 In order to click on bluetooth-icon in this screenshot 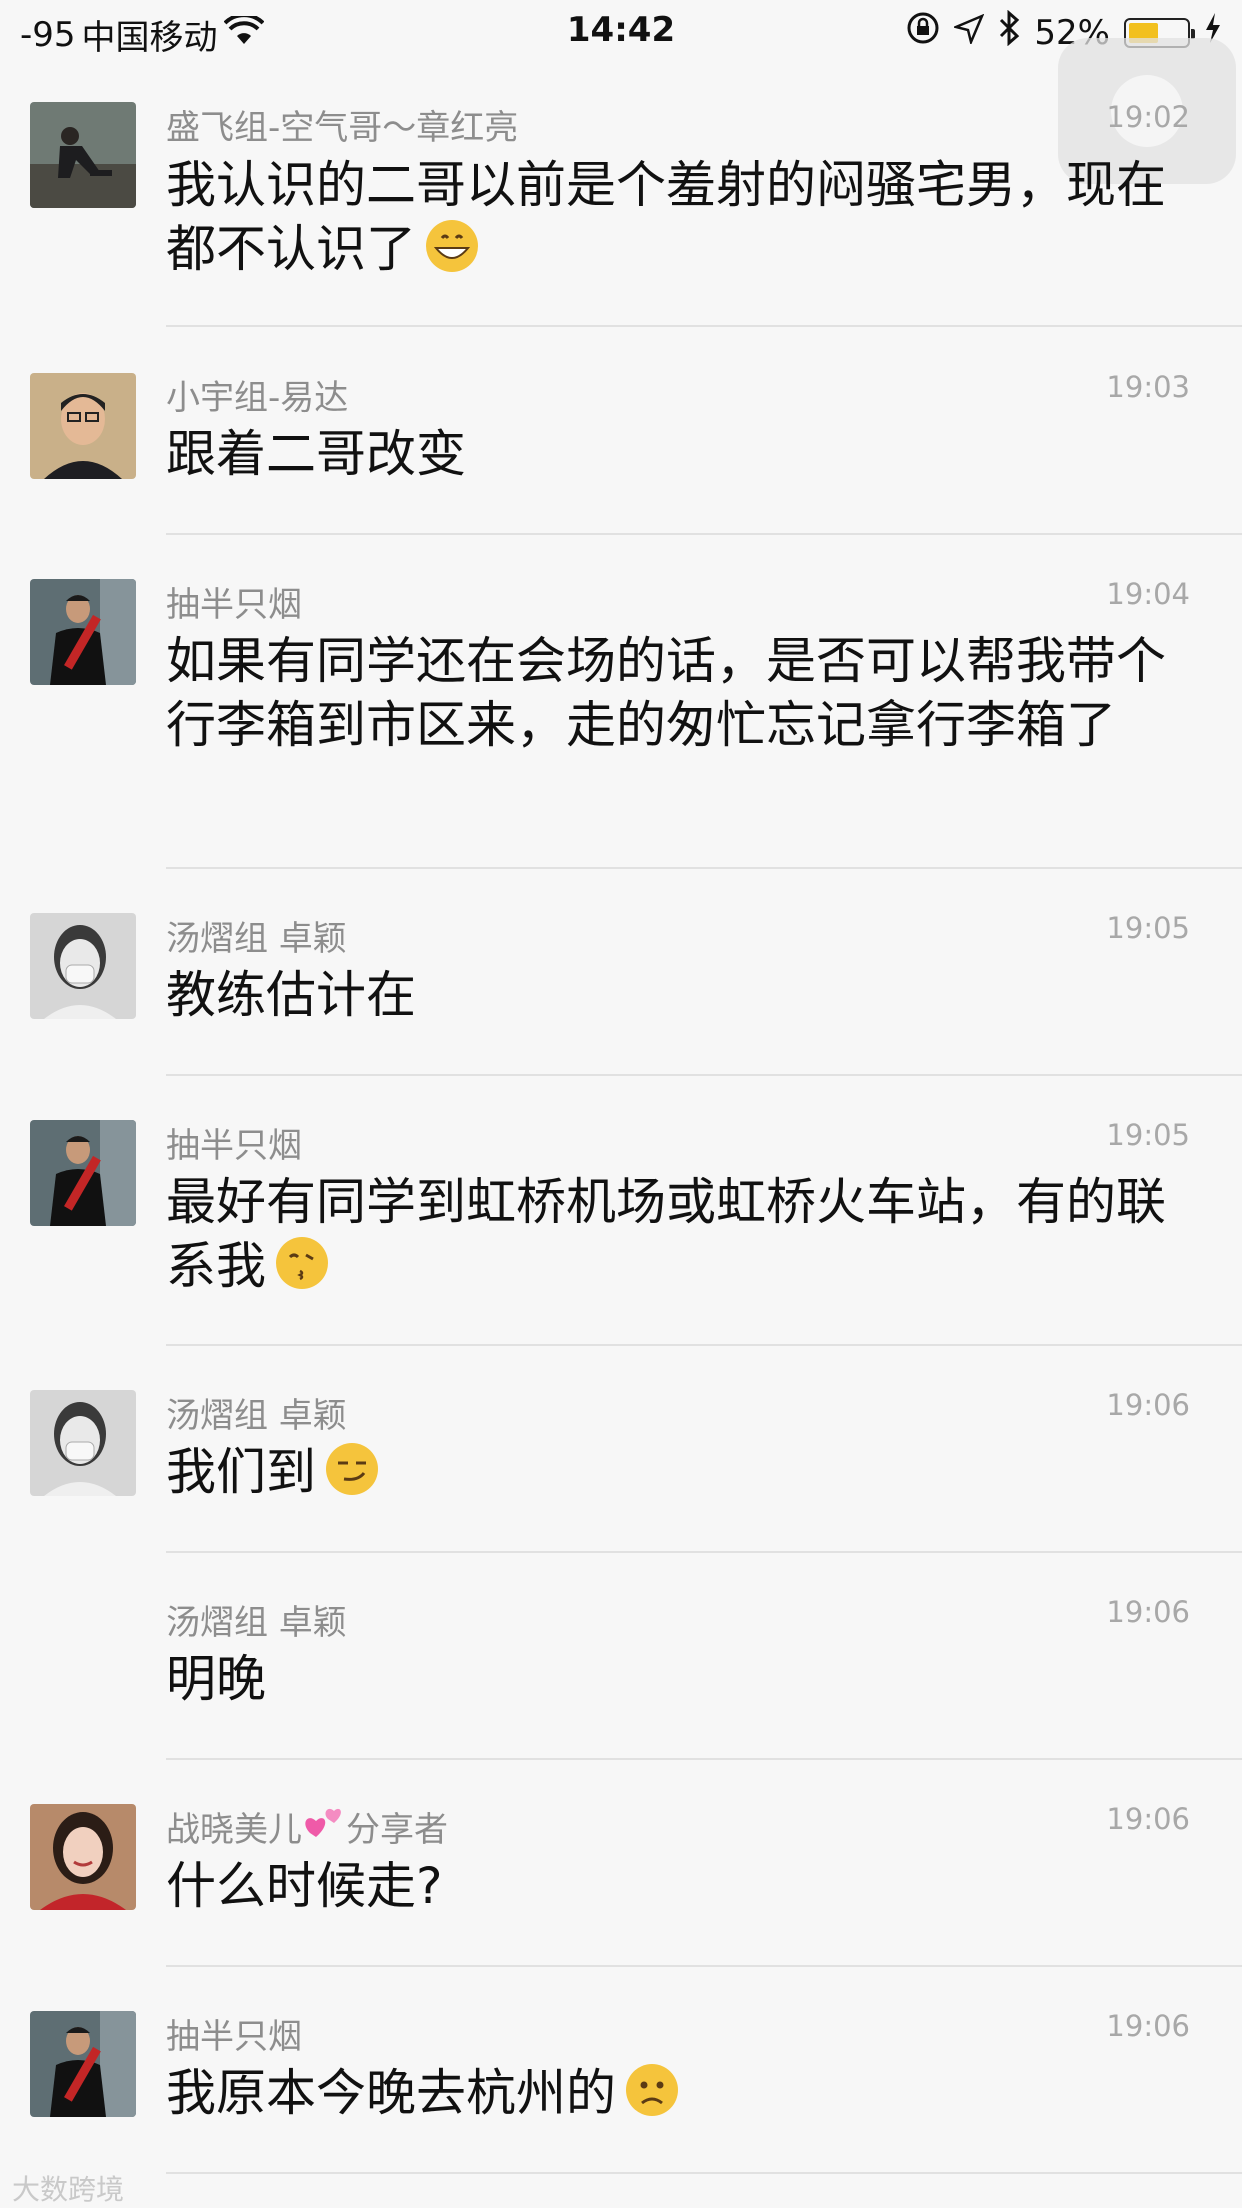, I will do `click(1009, 32)`.